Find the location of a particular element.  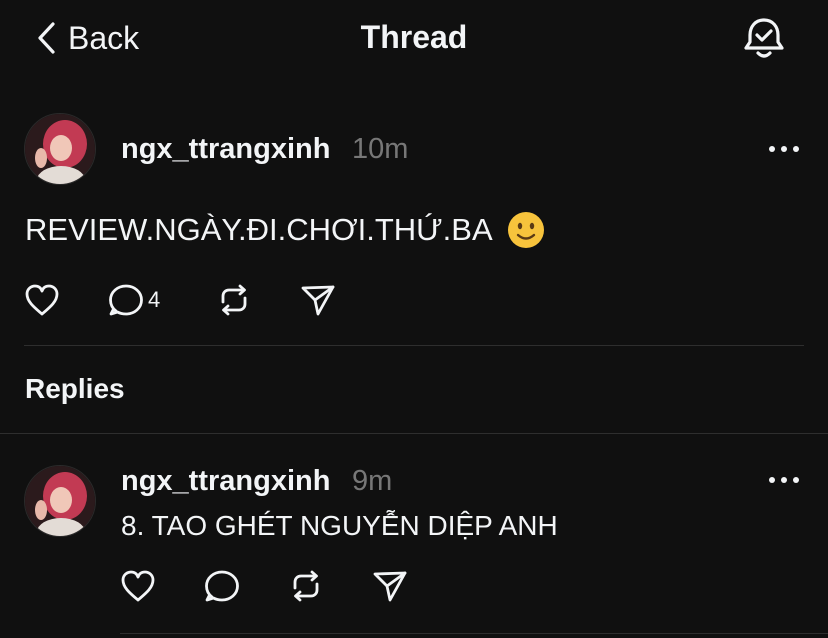

replies-heading: Replies is located at coordinates (75, 388).